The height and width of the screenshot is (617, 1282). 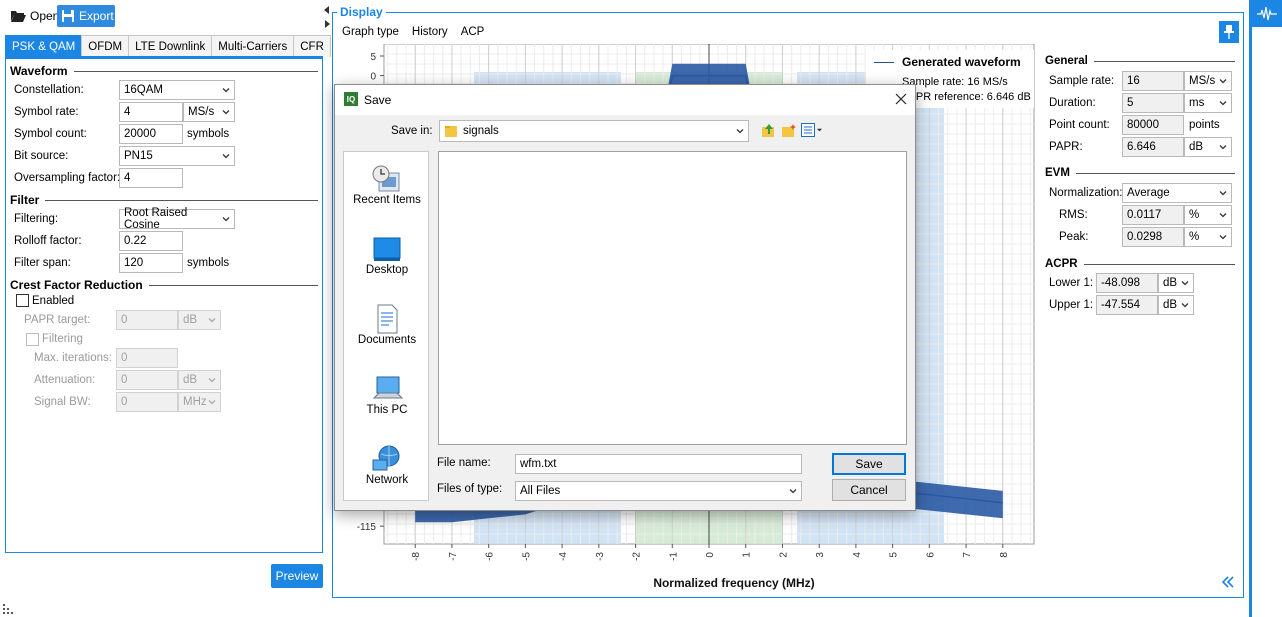 I want to click on attenuation-input: 0, so click(x=147, y=380).